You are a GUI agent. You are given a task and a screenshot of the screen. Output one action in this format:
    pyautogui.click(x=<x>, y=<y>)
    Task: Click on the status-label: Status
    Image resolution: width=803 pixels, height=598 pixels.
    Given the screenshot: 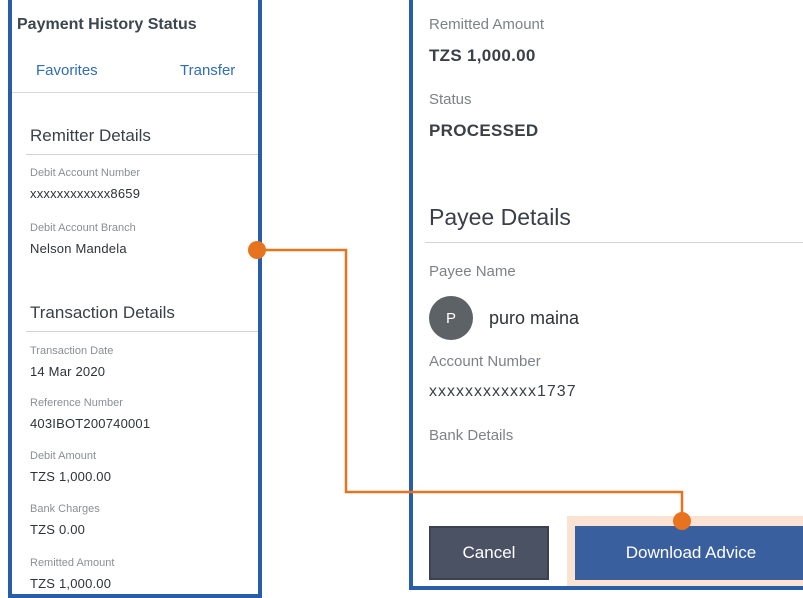 What is the action you would take?
    pyautogui.click(x=450, y=99)
    